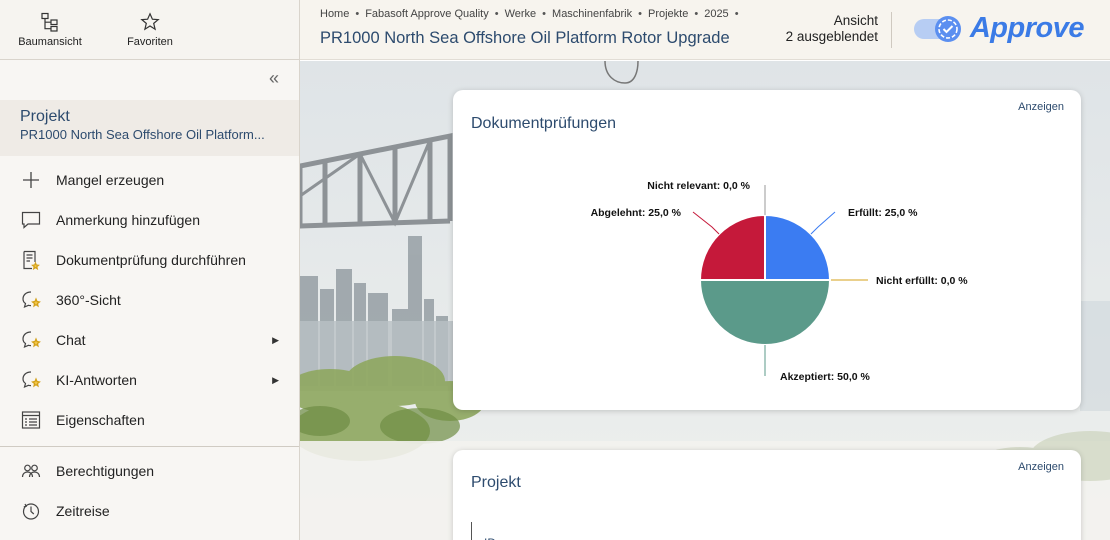 The width and height of the screenshot is (1110, 540). I want to click on comment-icon, so click(31, 220).